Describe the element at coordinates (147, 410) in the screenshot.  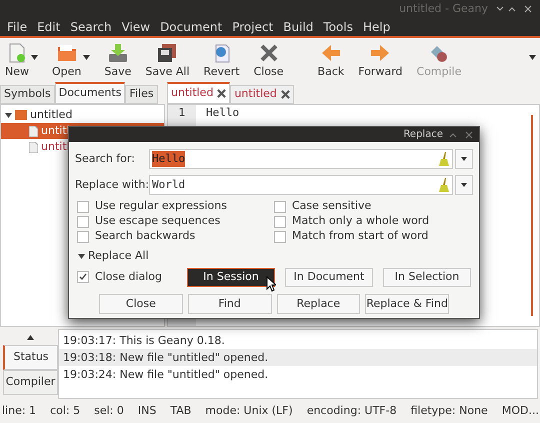
I see `status-item: INS` at that location.